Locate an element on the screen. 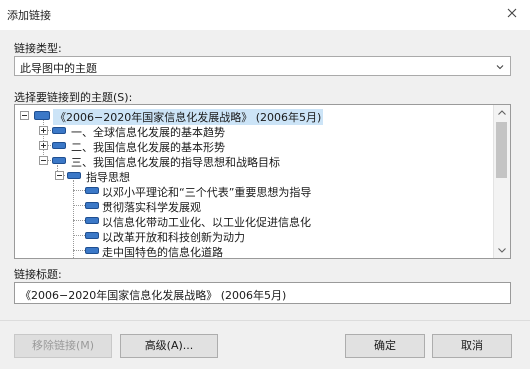 The width and height of the screenshot is (530, 369). link-type-dropdown: 此导图中的主题 is located at coordinates (262, 66).